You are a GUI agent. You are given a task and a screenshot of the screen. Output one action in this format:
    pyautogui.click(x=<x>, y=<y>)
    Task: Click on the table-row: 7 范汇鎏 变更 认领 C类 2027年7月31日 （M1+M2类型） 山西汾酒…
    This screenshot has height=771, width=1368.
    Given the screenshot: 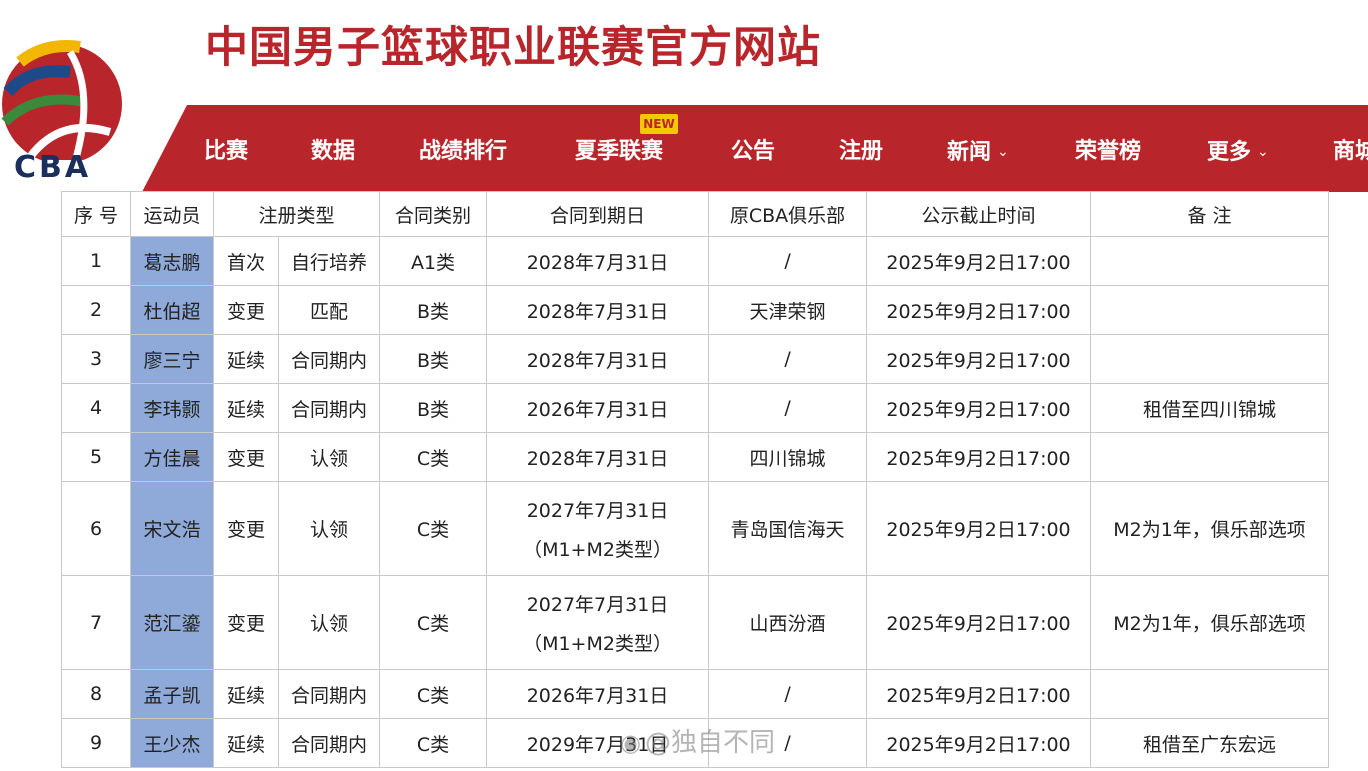 What is the action you would take?
    pyautogui.click(x=695, y=622)
    